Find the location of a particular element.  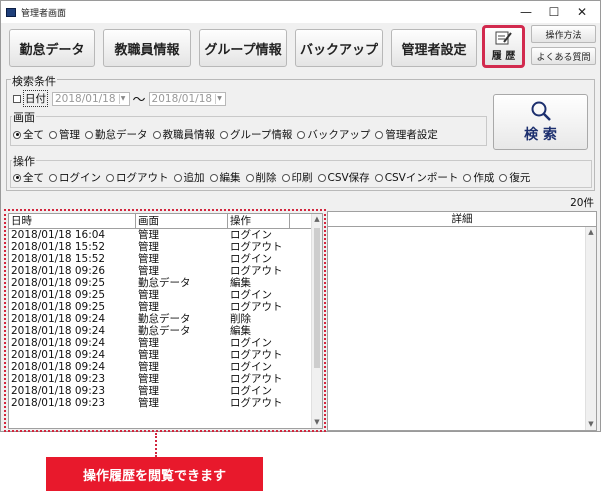

table-row: 2018/01/18 15:52 管理 ログイン is located at coordinates (165, 259).